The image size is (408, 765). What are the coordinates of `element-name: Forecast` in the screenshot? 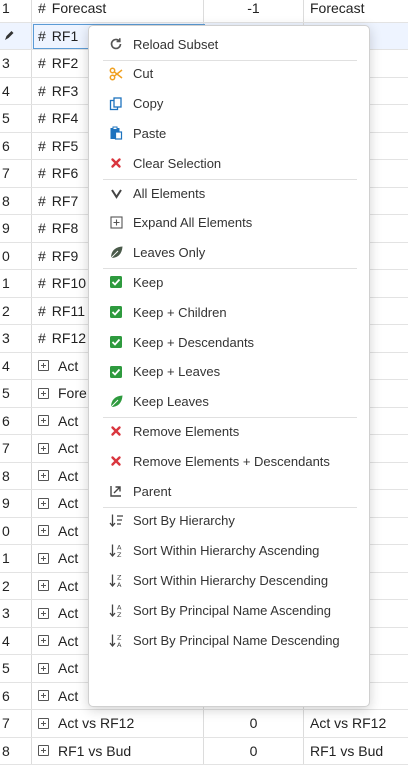 It's located at (79, 8).